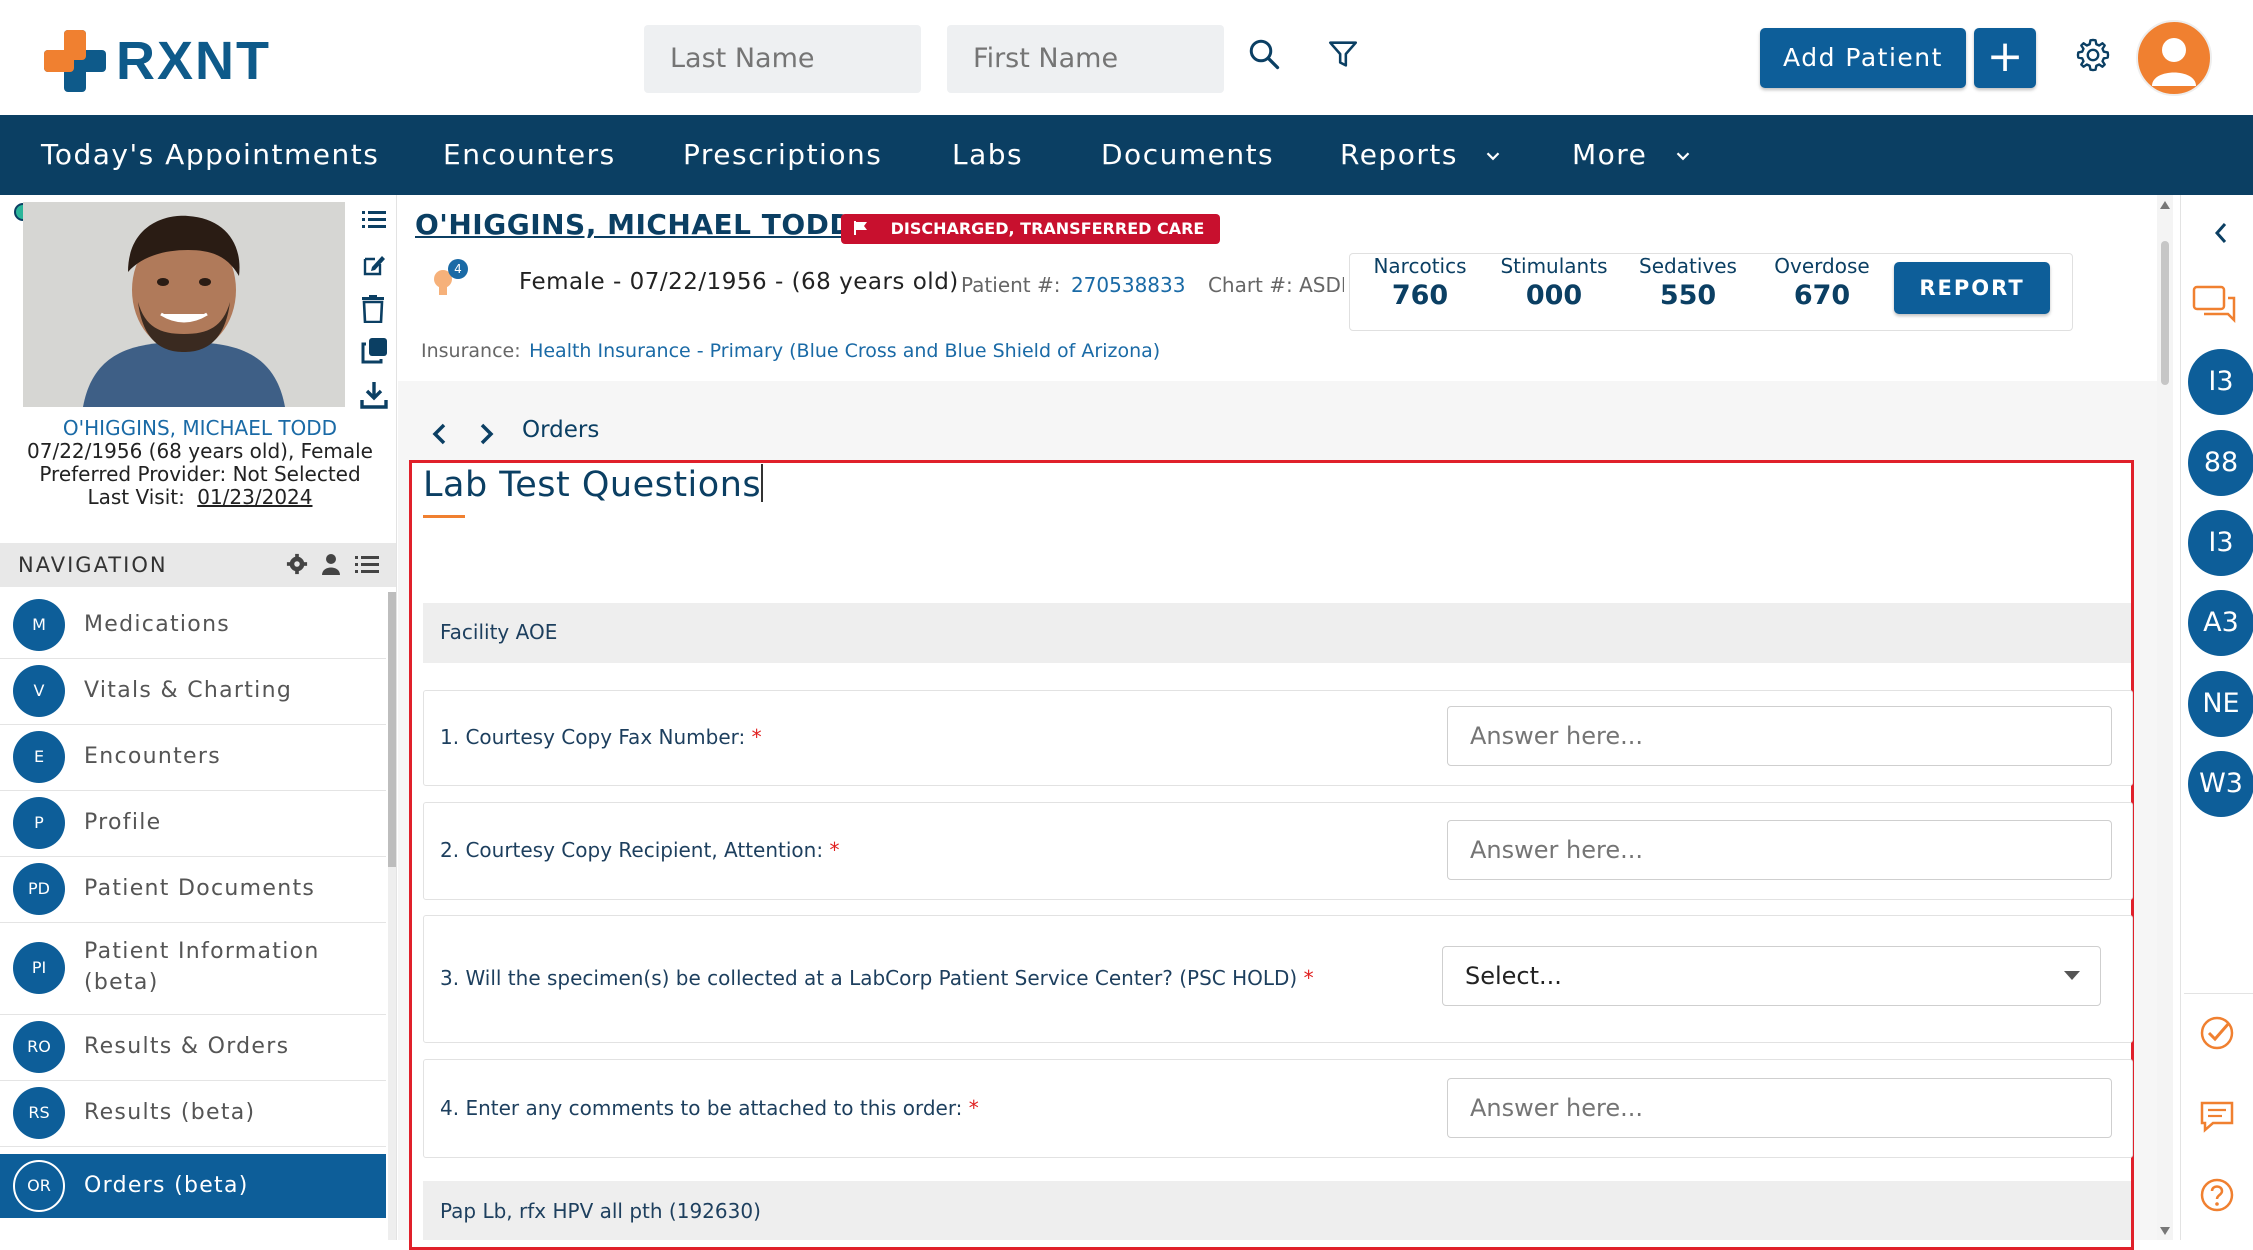  I want to click on nav-more: More, so click(1633, 155).